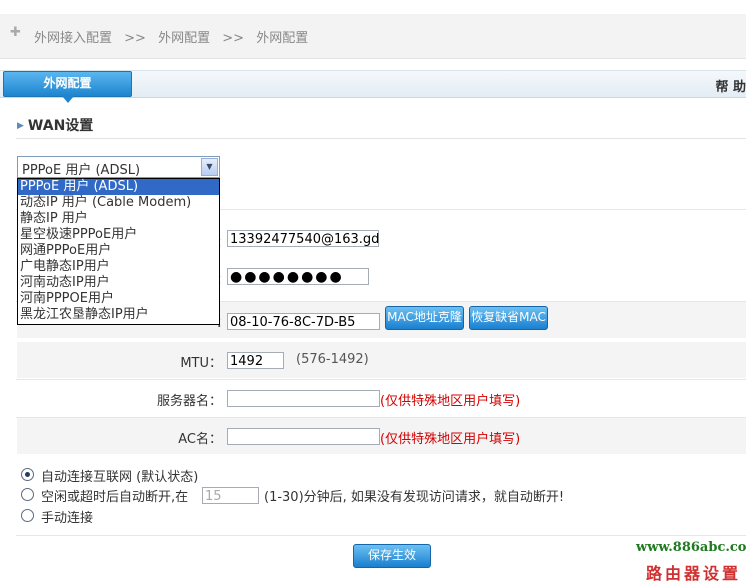  What do you see at coordinates (20, 126) in the screenshot?
I see `triangle-right-icon: ▶` at bounding box center [20, 126].